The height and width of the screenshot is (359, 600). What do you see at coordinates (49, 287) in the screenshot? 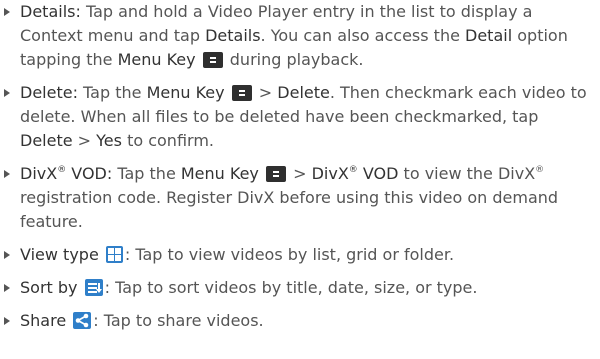
I see `term-sort-by: Sort by` at bounding box center [49, 287].